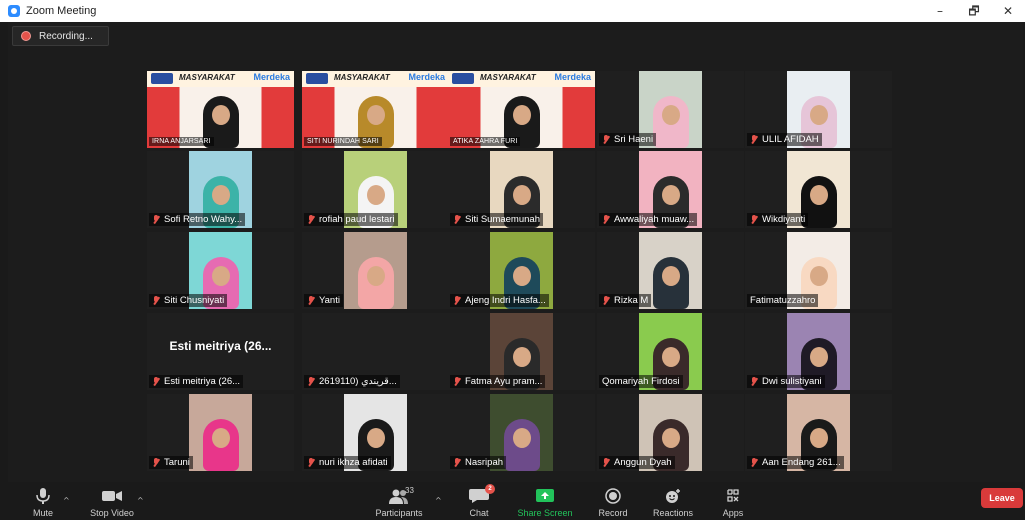 The image size is (1025, 520). I want to click on chat-unread-badge: 2, so click(490, 489).